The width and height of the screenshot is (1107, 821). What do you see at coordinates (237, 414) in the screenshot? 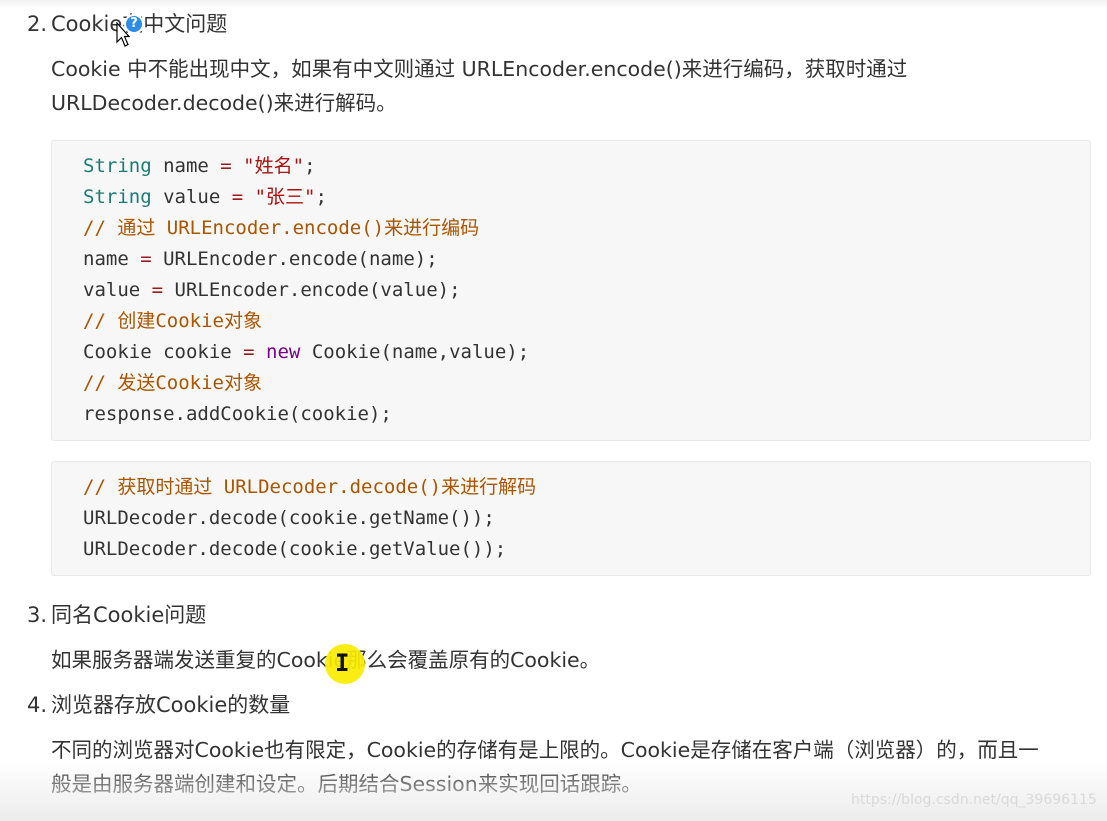
I see `code-line: response.addCookie(cookie);` at bounding box center [237, 414].